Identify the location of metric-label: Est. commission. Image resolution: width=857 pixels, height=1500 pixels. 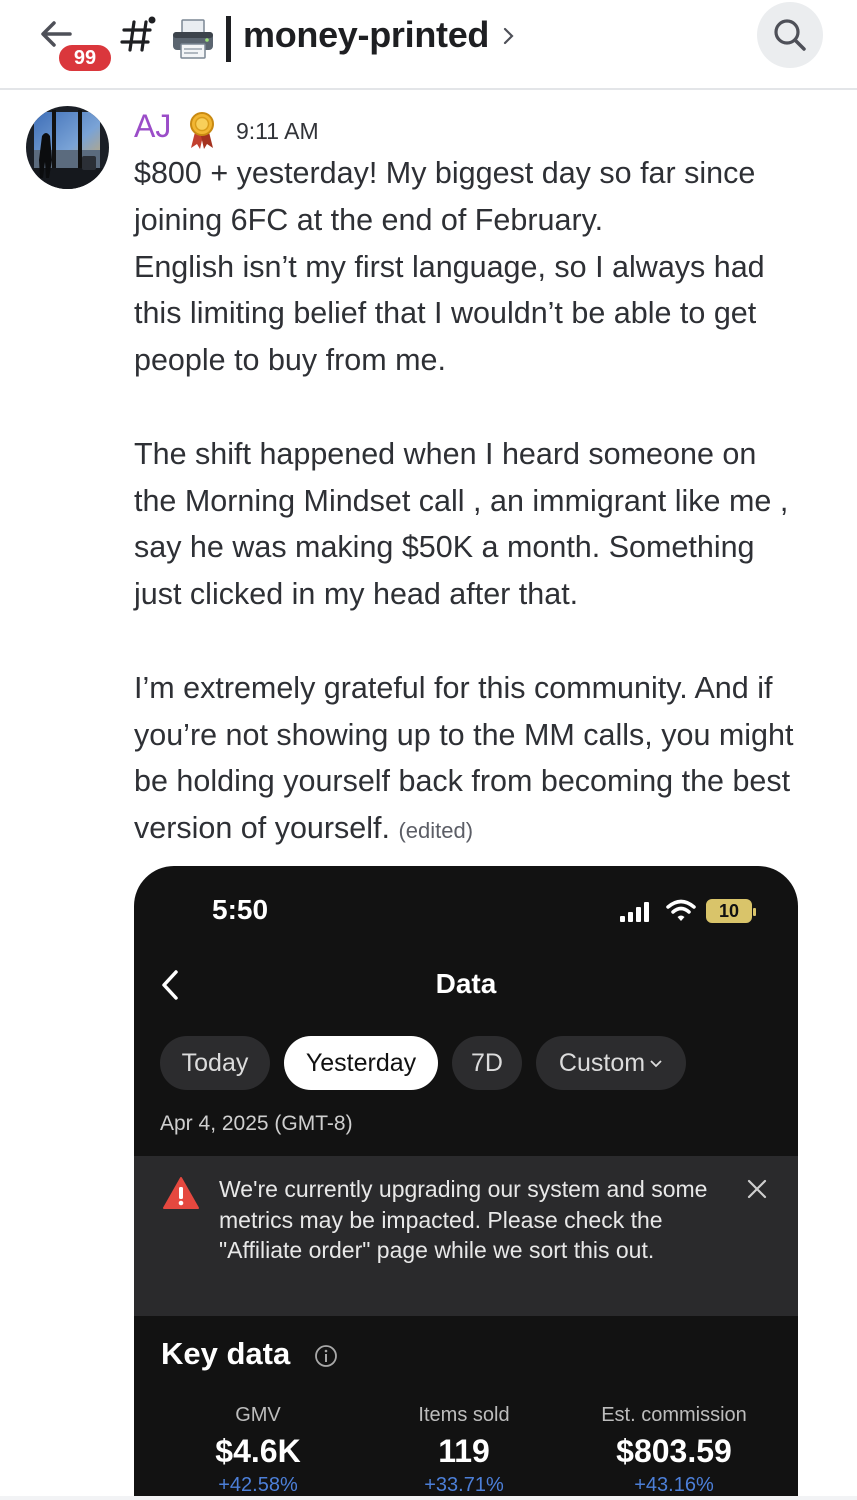
(674, 1415).